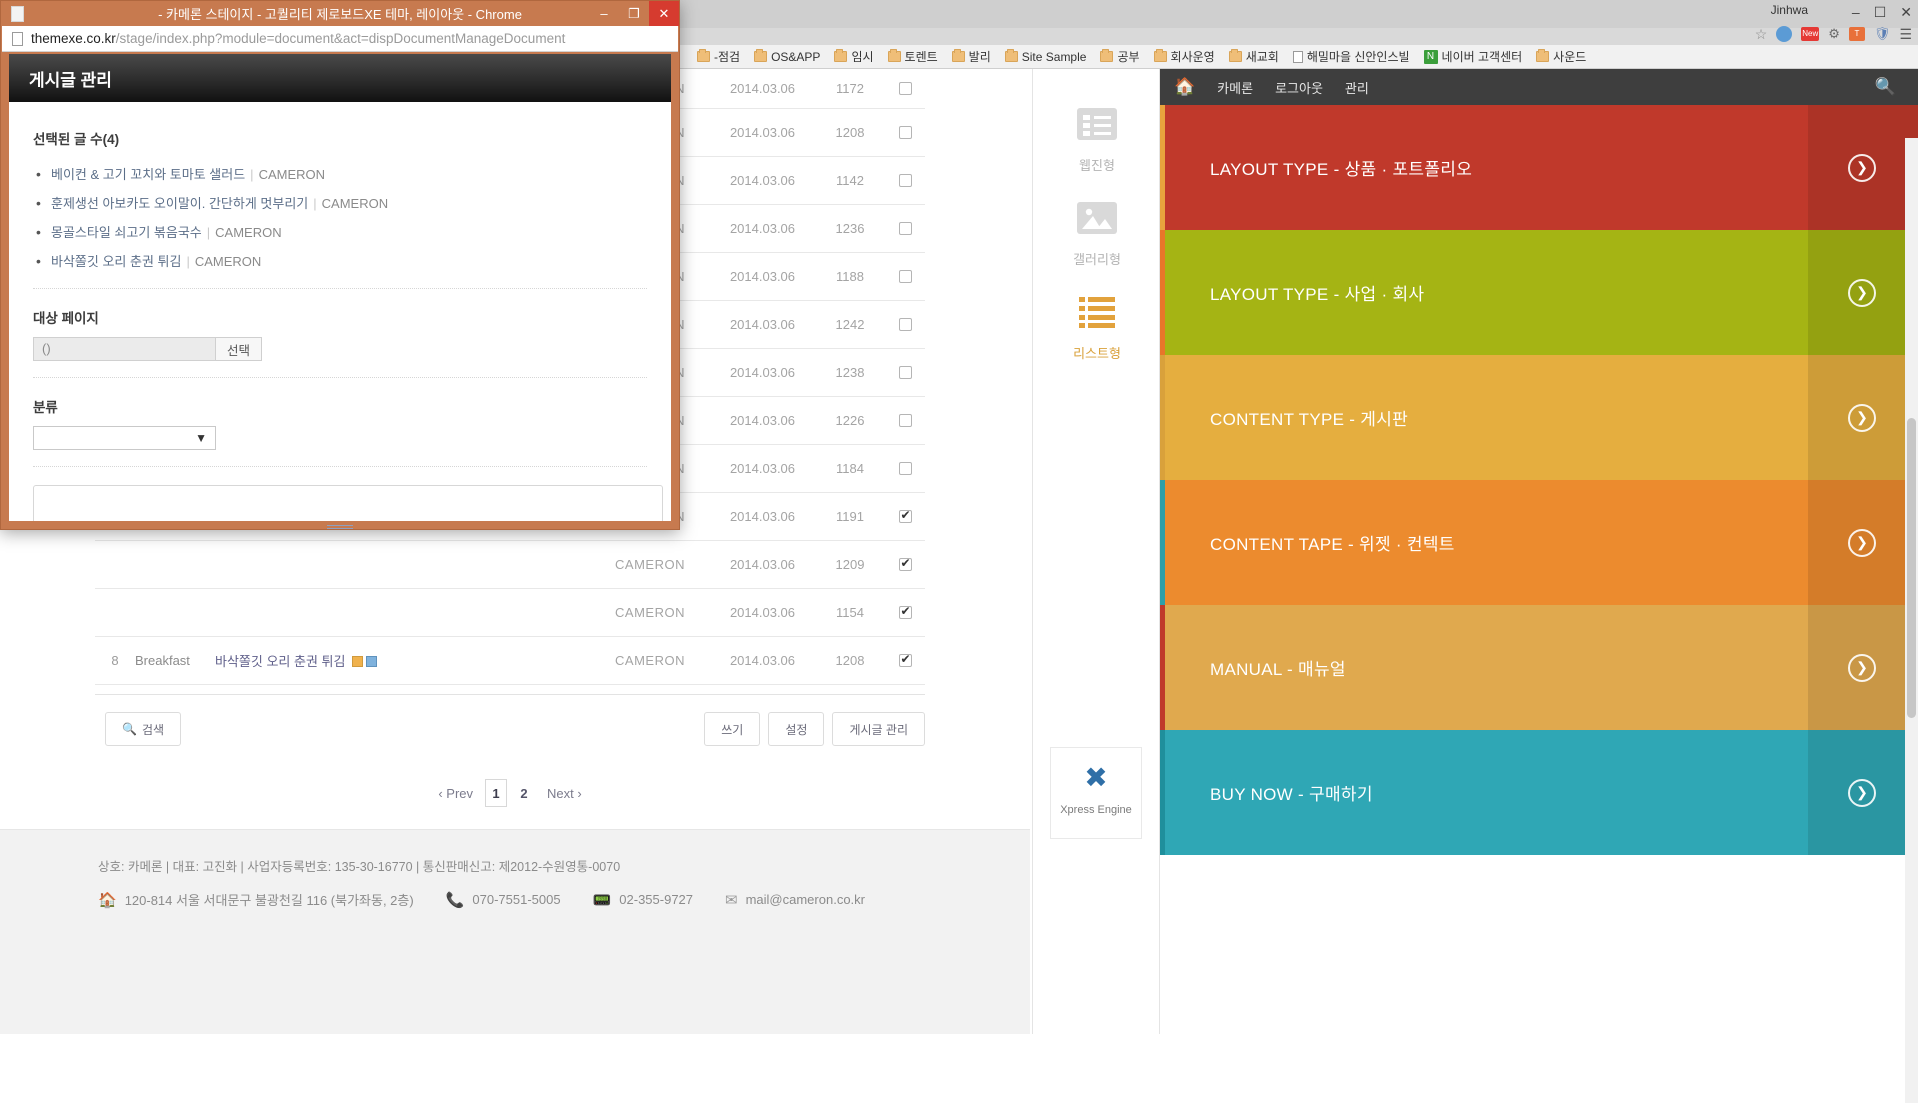 This screenshot has width=1918, height=1103. Describe the element at coordinates (340, 261) in the screenshot. I see `list-item: 바삭쫄깃 오리 춘권 튀김 | CAMERON` at that location.